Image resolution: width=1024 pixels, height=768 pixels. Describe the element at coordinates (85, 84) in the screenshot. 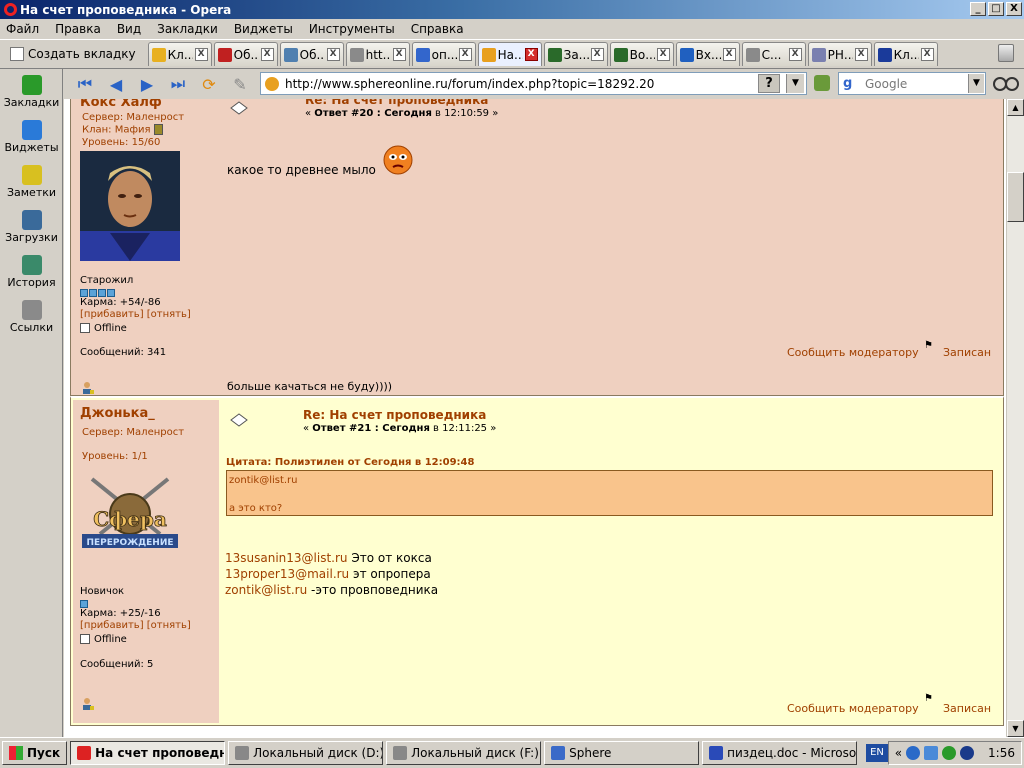

I see `rewind-icon: ⏮` at that location.